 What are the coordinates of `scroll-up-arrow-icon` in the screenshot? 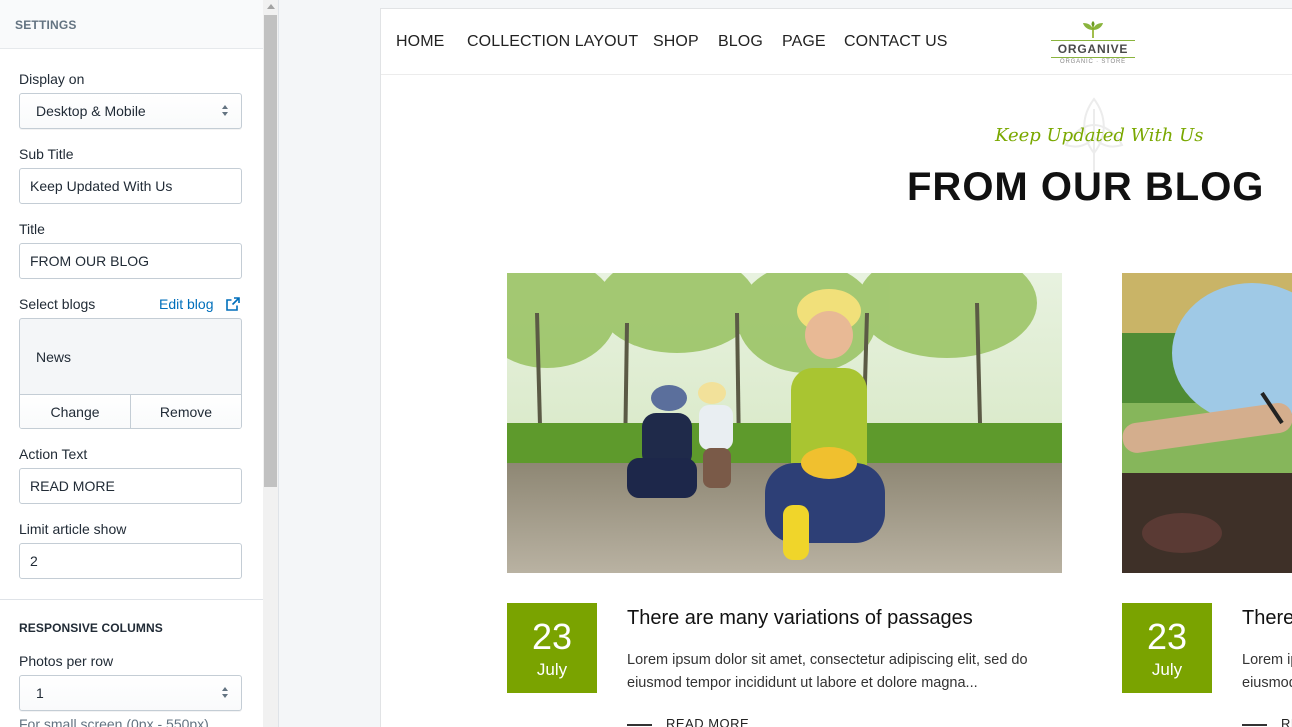 It's located at (271, 6).